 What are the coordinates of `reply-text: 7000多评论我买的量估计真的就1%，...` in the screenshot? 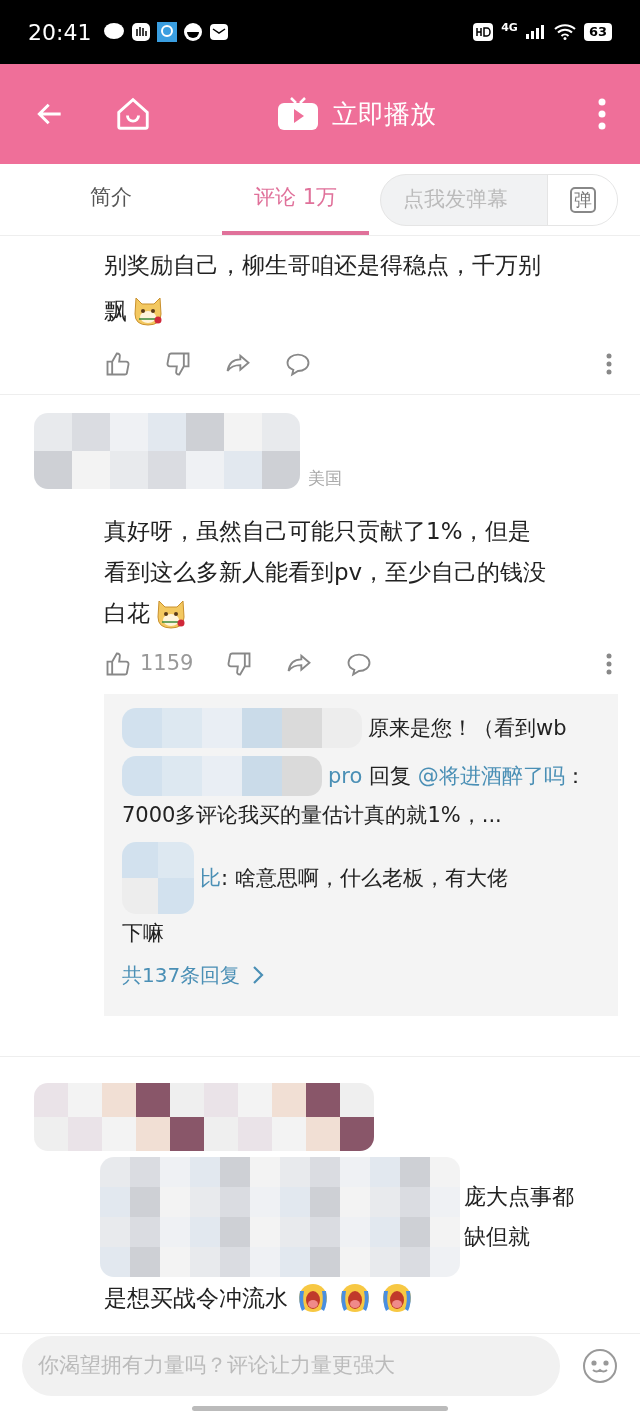 It's located at (312, 815).